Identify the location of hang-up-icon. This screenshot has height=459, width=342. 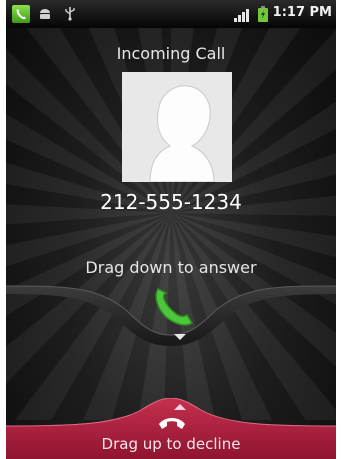
(172, 423).